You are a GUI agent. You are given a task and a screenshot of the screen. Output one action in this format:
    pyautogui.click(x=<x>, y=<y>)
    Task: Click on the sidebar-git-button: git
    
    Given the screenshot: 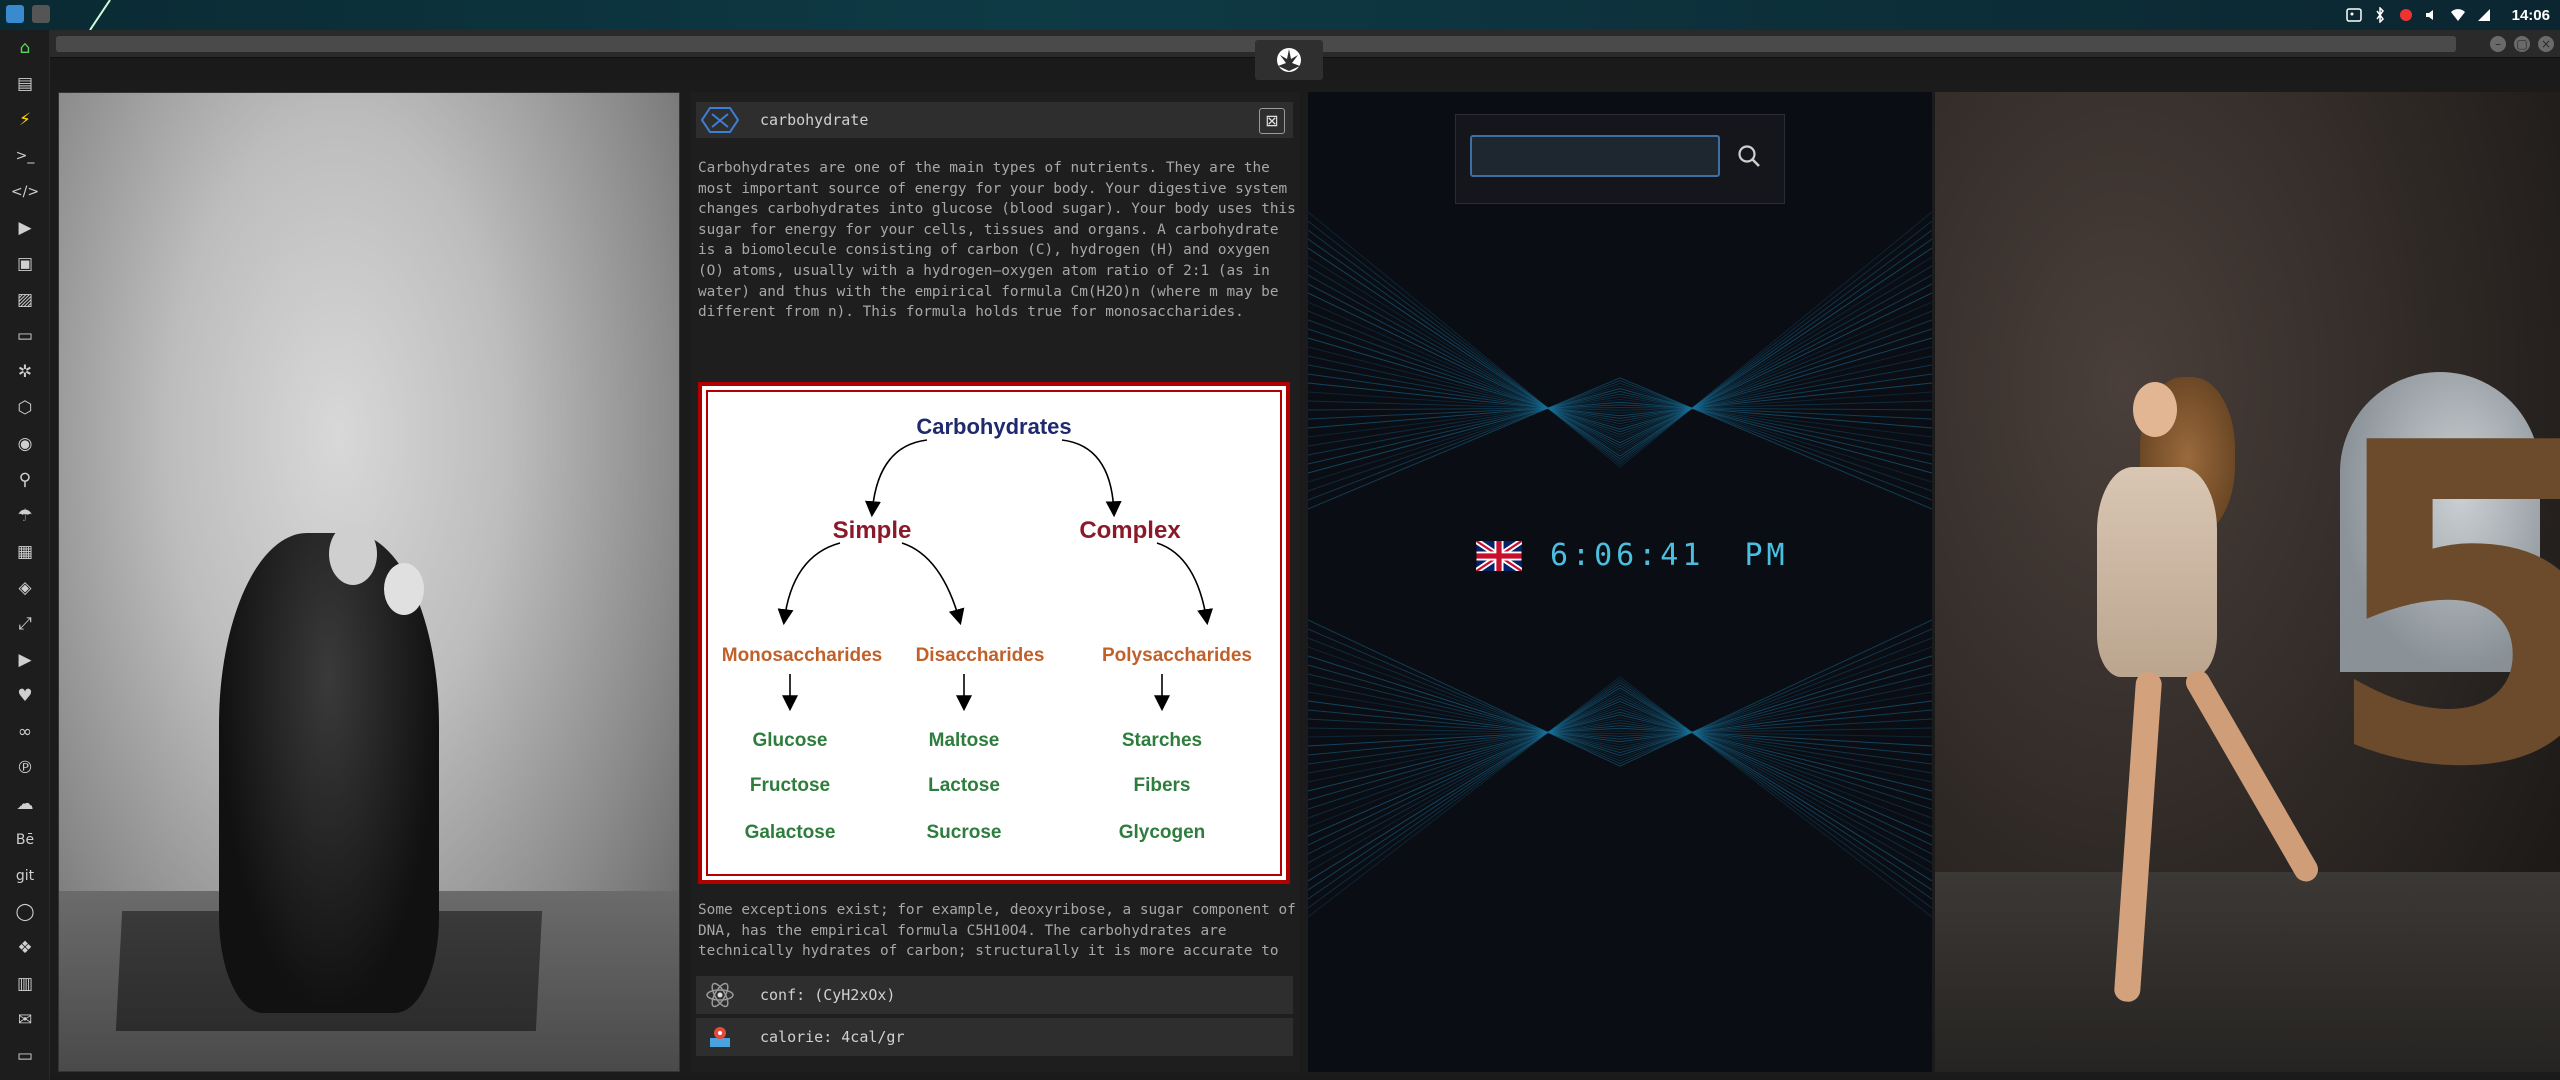 What is the action you would take?
    pyautogui.click(x=25, y=876)
    